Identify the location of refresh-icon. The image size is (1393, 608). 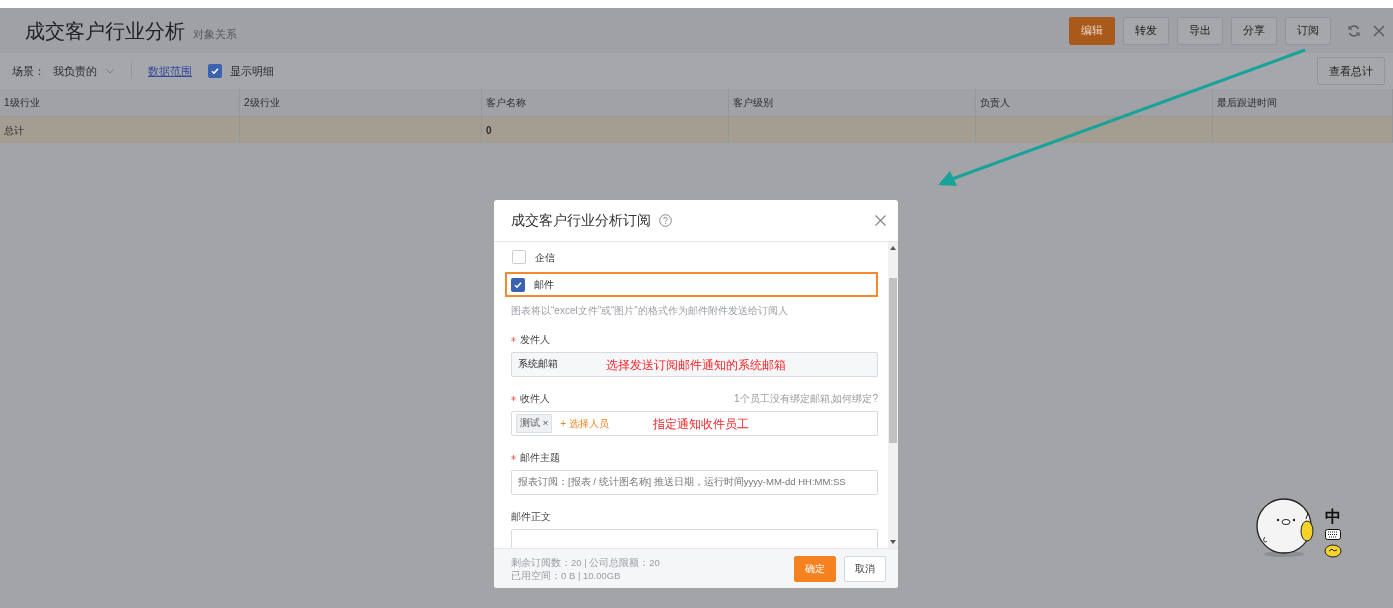
(1354, 30).